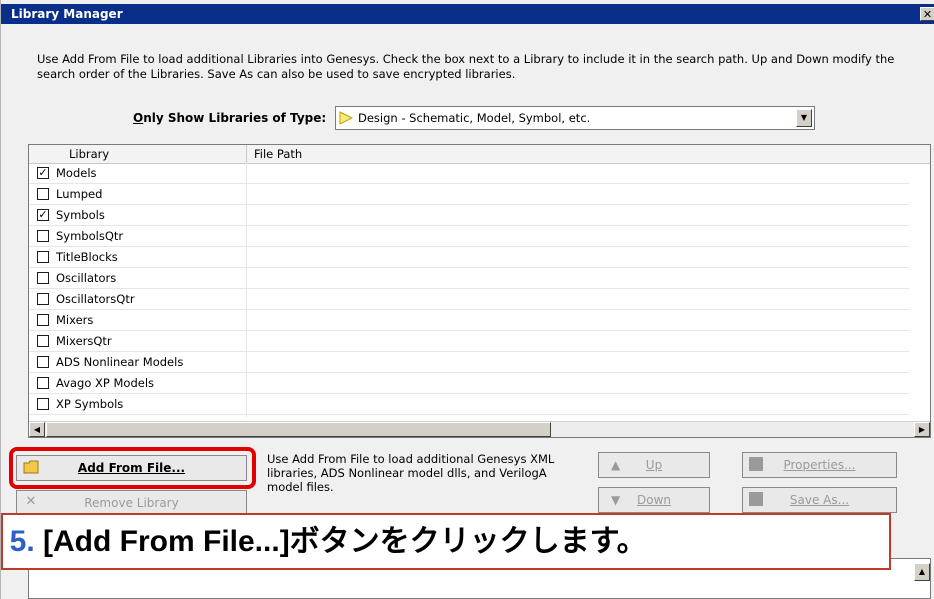 This screenshot has height=599, width=934. What do you see at coordinates (84, 341) in the screenshot?
I see `library-name: MixersQtr` at bounding box center [84, 341].